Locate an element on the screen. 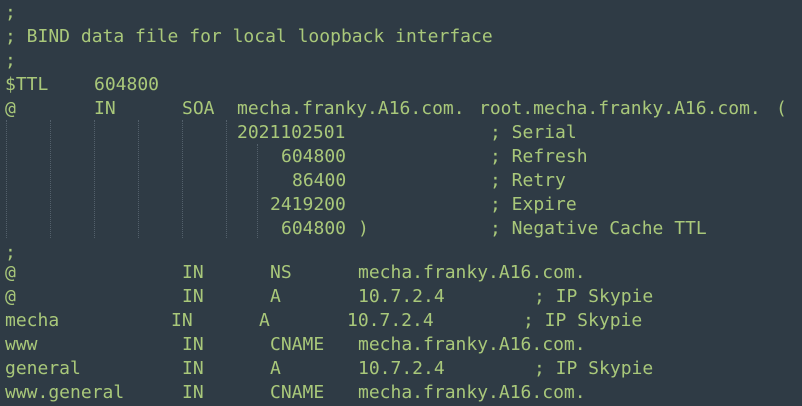  comment: ; Retry is located at coordinates (528, 180).